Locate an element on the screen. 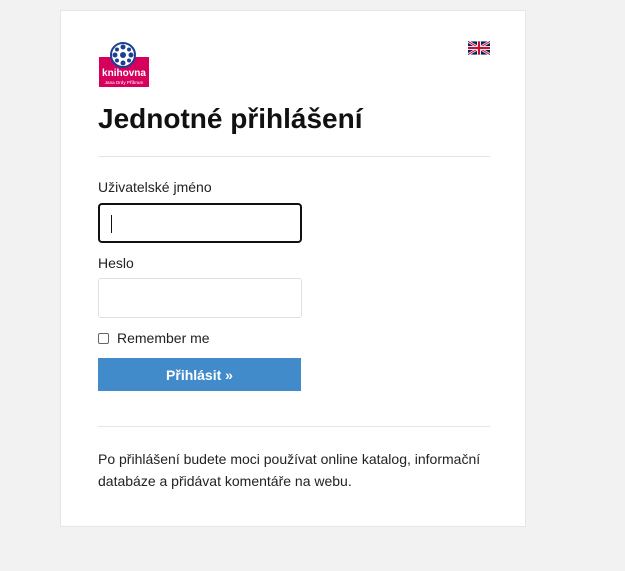 This screenshot has height=571, width=625. username-label: Uživatelské jméno is located at coordinates (155, 187).